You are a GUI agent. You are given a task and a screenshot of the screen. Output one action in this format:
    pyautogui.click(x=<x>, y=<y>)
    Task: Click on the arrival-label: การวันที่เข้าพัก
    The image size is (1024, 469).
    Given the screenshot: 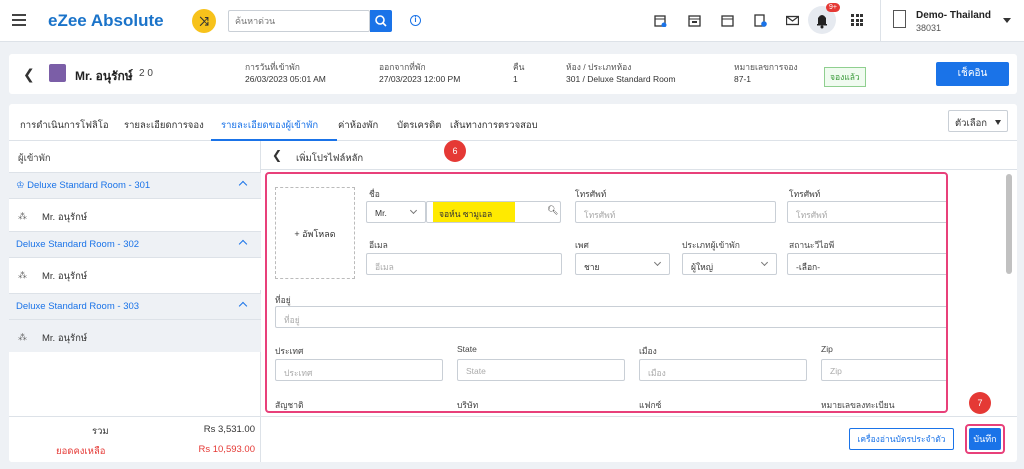 What is the action you would take?
    pyautogui.click(x=272, y=67)
    